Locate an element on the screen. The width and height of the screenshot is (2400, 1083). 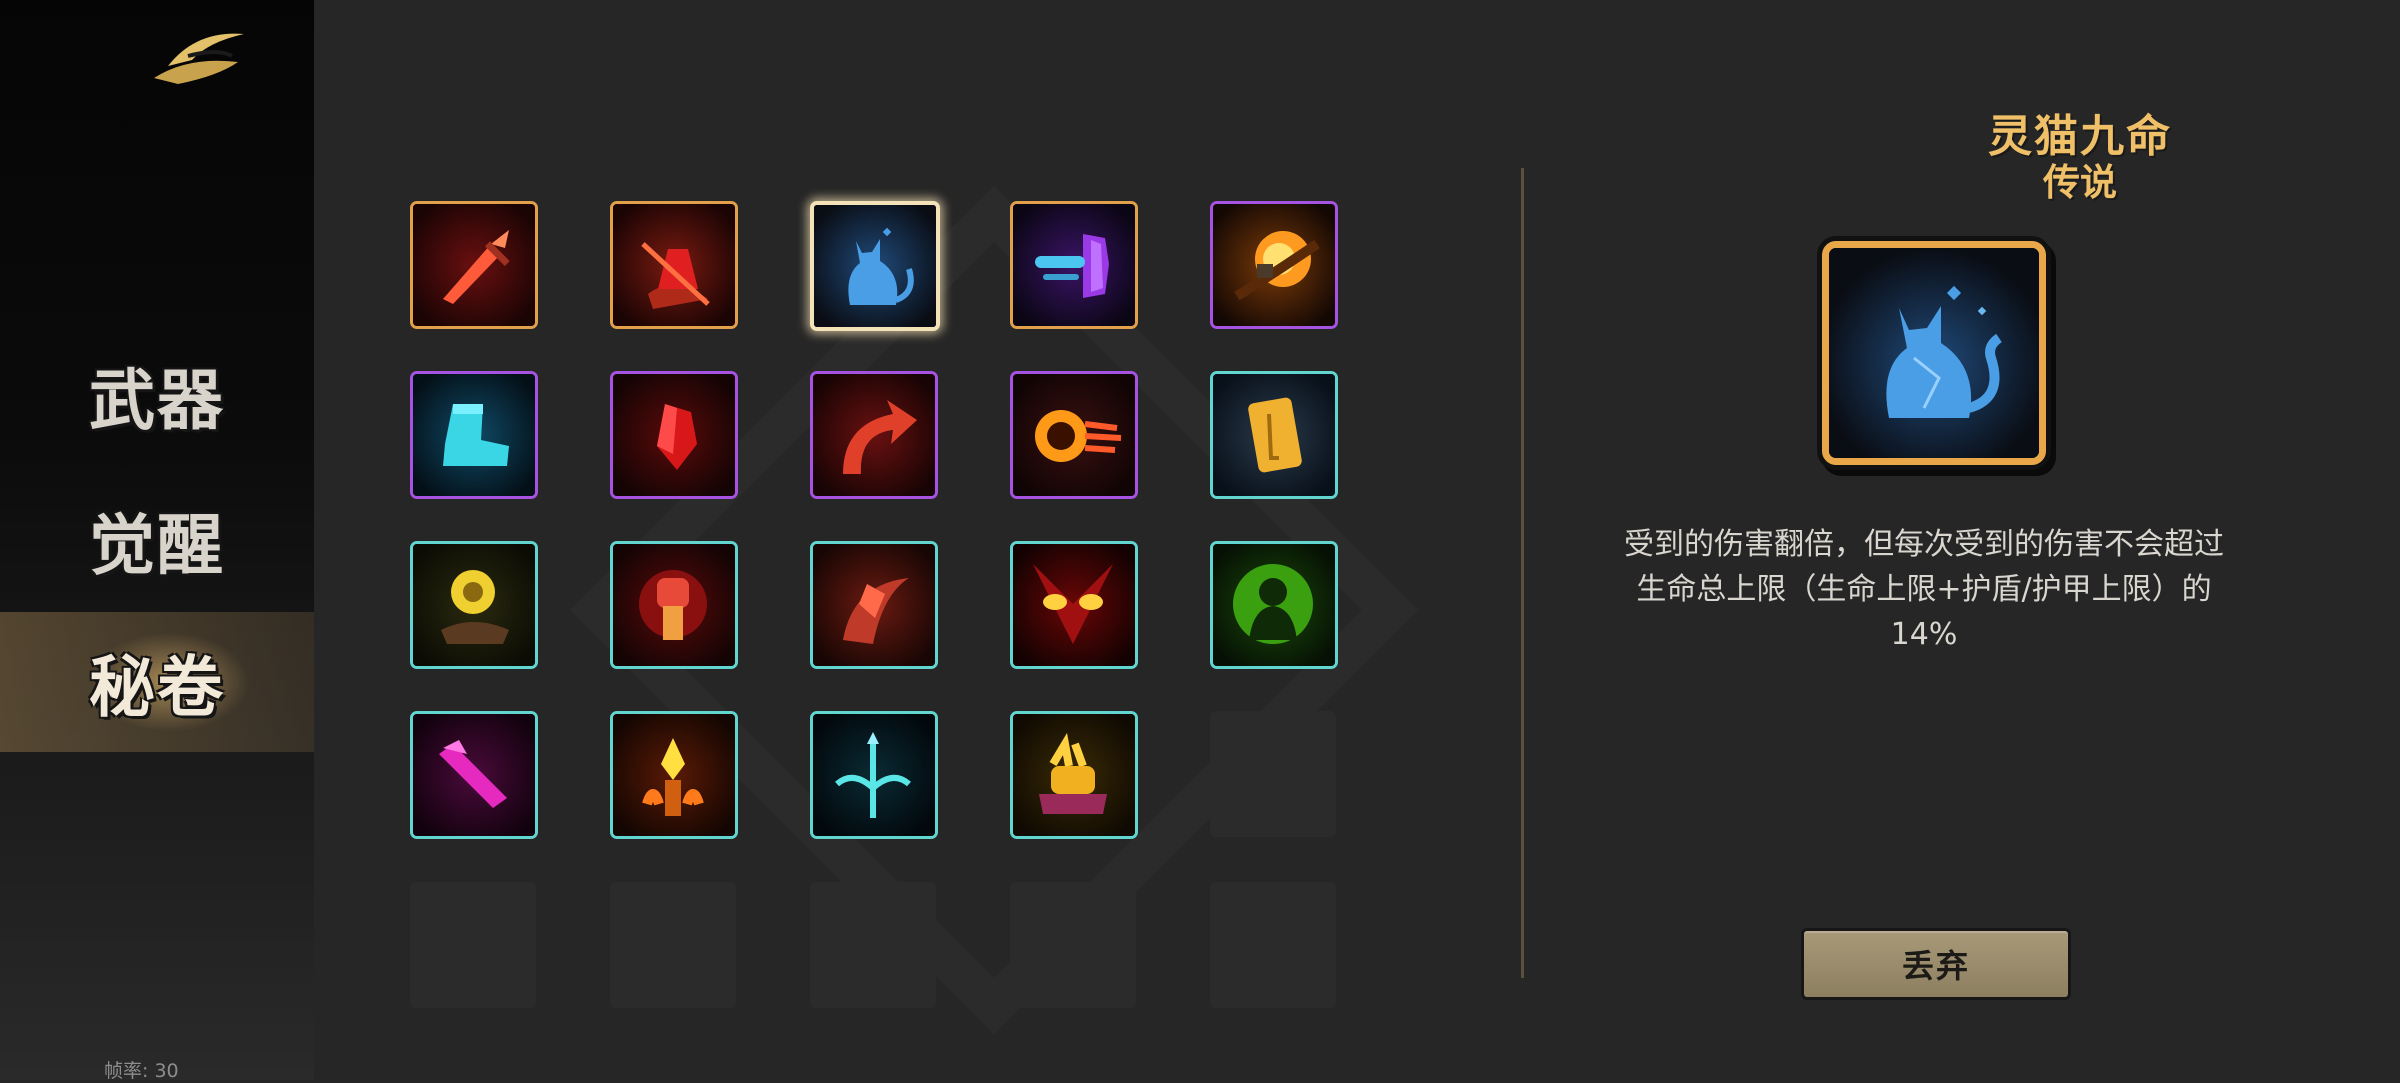
discard-button-label: 丢弃 is located at coordinates (1935, 966).